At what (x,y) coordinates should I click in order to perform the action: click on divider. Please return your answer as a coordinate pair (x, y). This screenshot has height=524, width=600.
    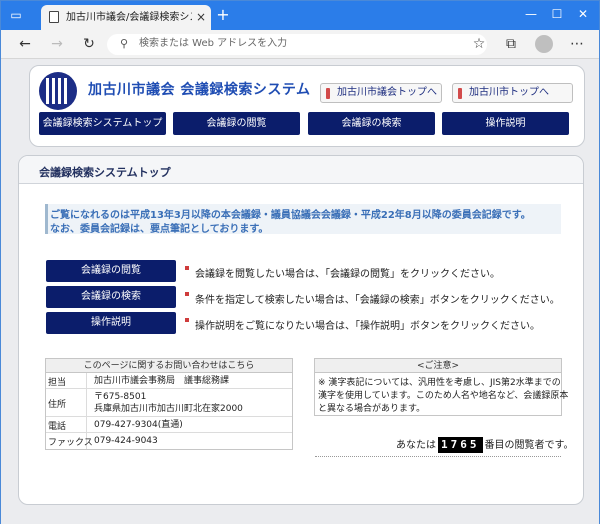
    Looking at the image, I should click on (438, 456).